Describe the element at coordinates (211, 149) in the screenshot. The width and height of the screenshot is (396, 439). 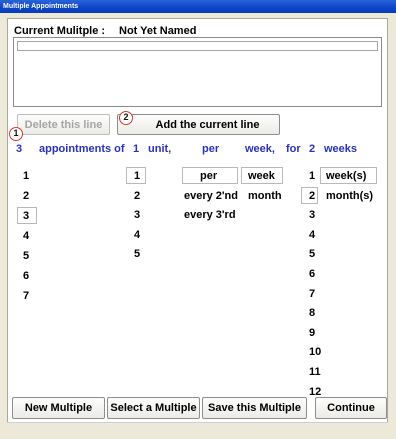
I see `summary-per-word: per` at that location.